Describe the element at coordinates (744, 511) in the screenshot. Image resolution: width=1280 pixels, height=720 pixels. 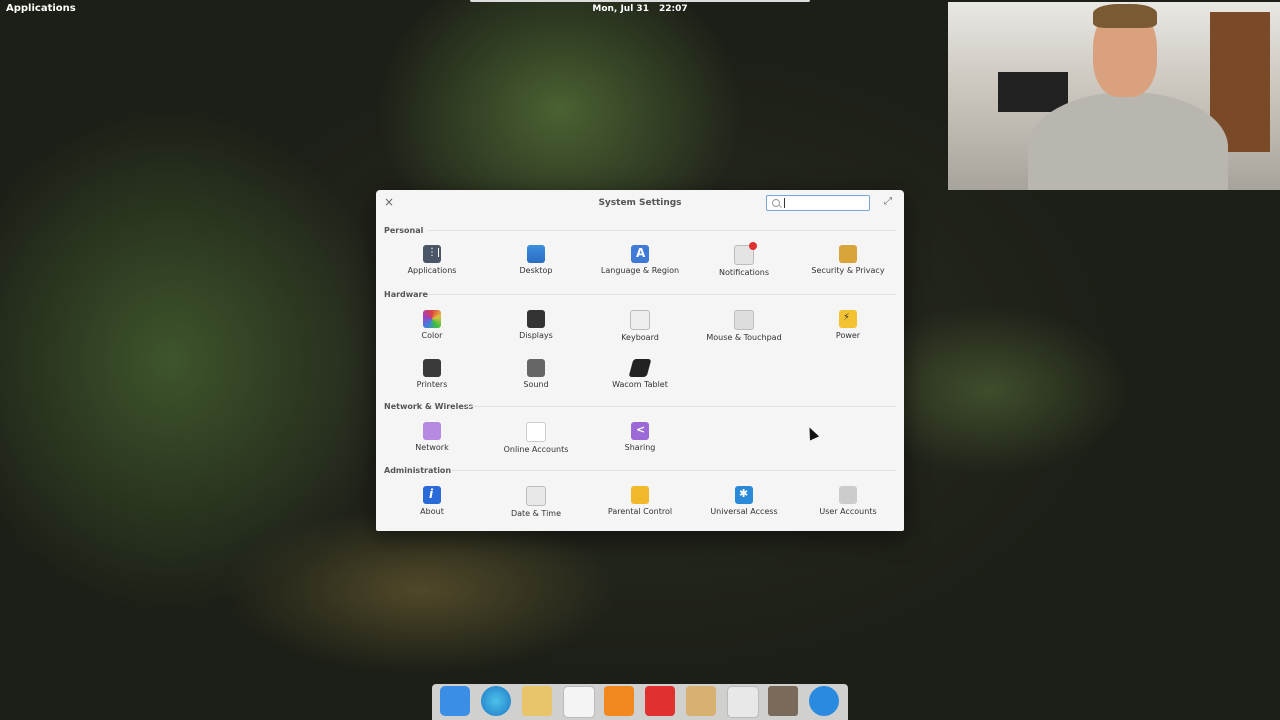
I see `setting-label: Universal Access` at that location.